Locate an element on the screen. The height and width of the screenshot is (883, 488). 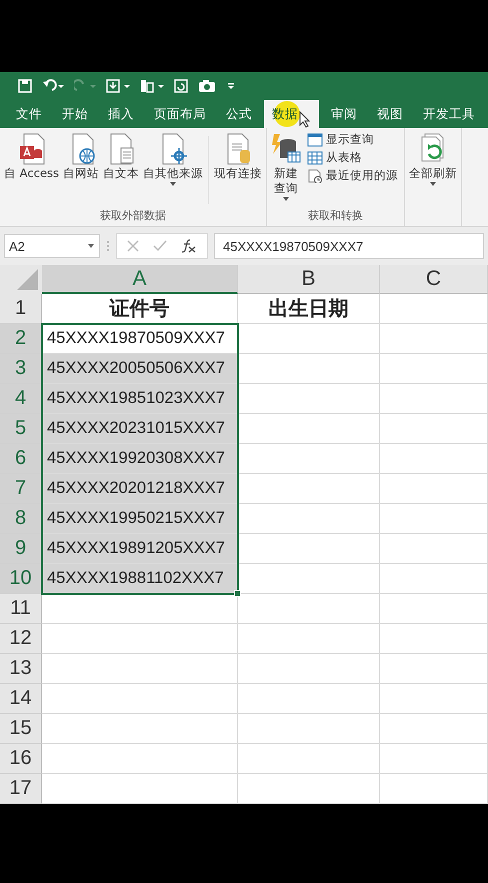
ribbon-tab: 开始 is located at coordinates (75, 114).